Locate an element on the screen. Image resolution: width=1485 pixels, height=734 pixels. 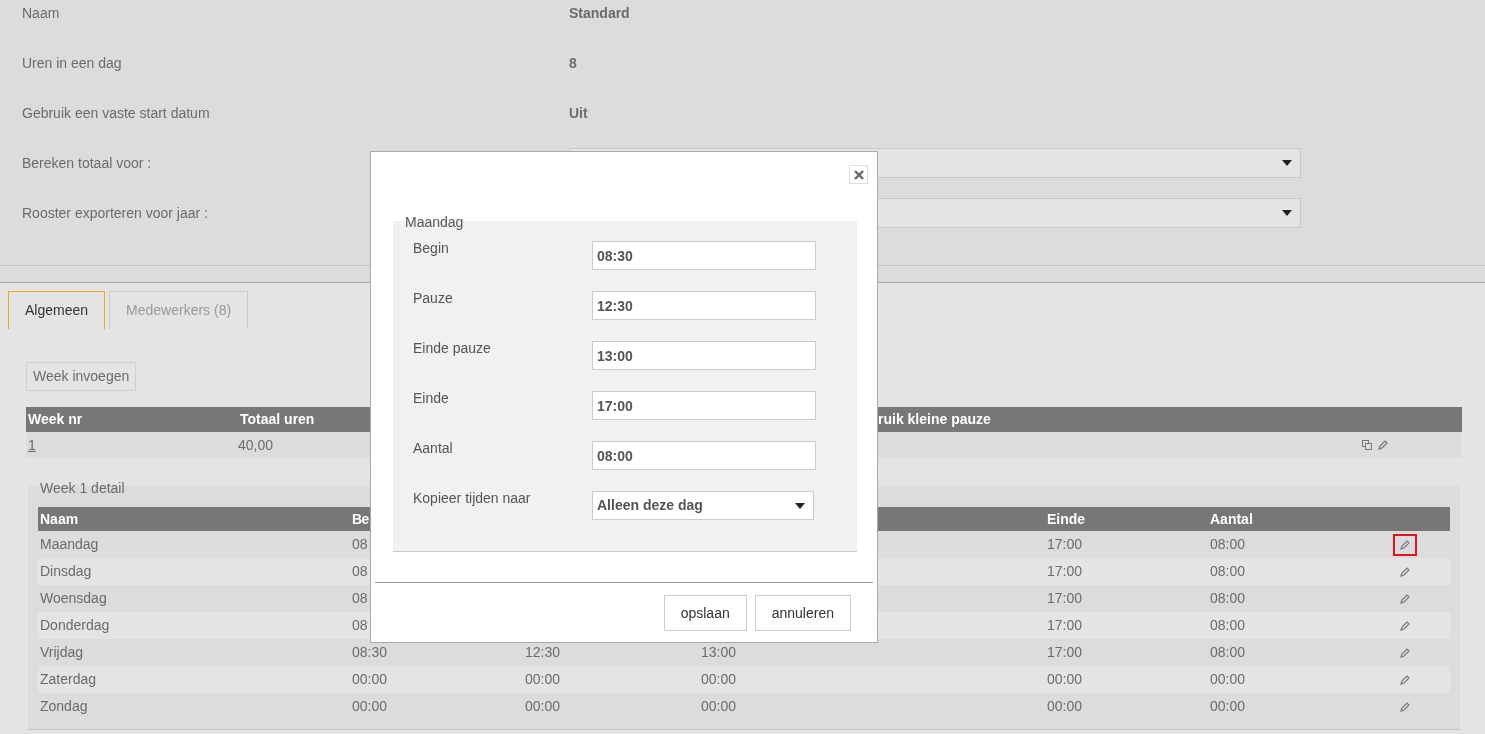
tab: Algemeen is located at coordinates (57, 310).